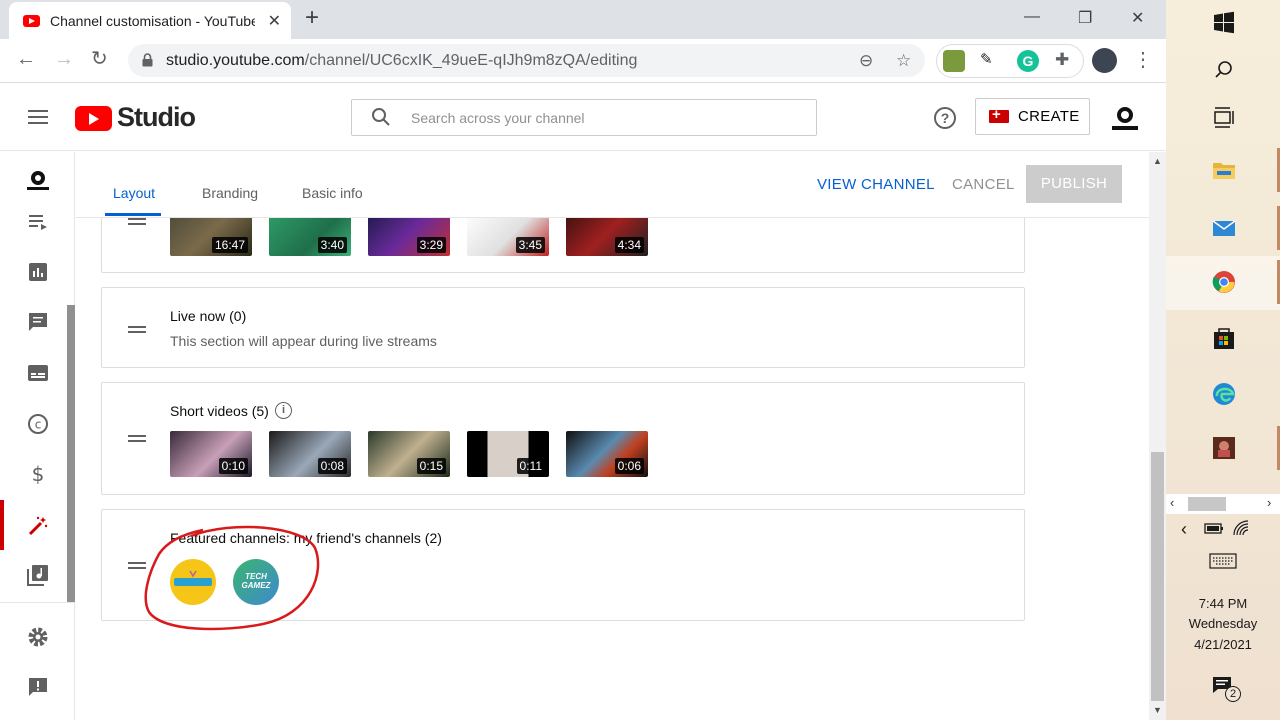 The image size is (1280, 720). What do you see at coordinates (607, 454) in the screenshot?
I see `short-thumbnail: 0:06` at bounding box center [607, 454].